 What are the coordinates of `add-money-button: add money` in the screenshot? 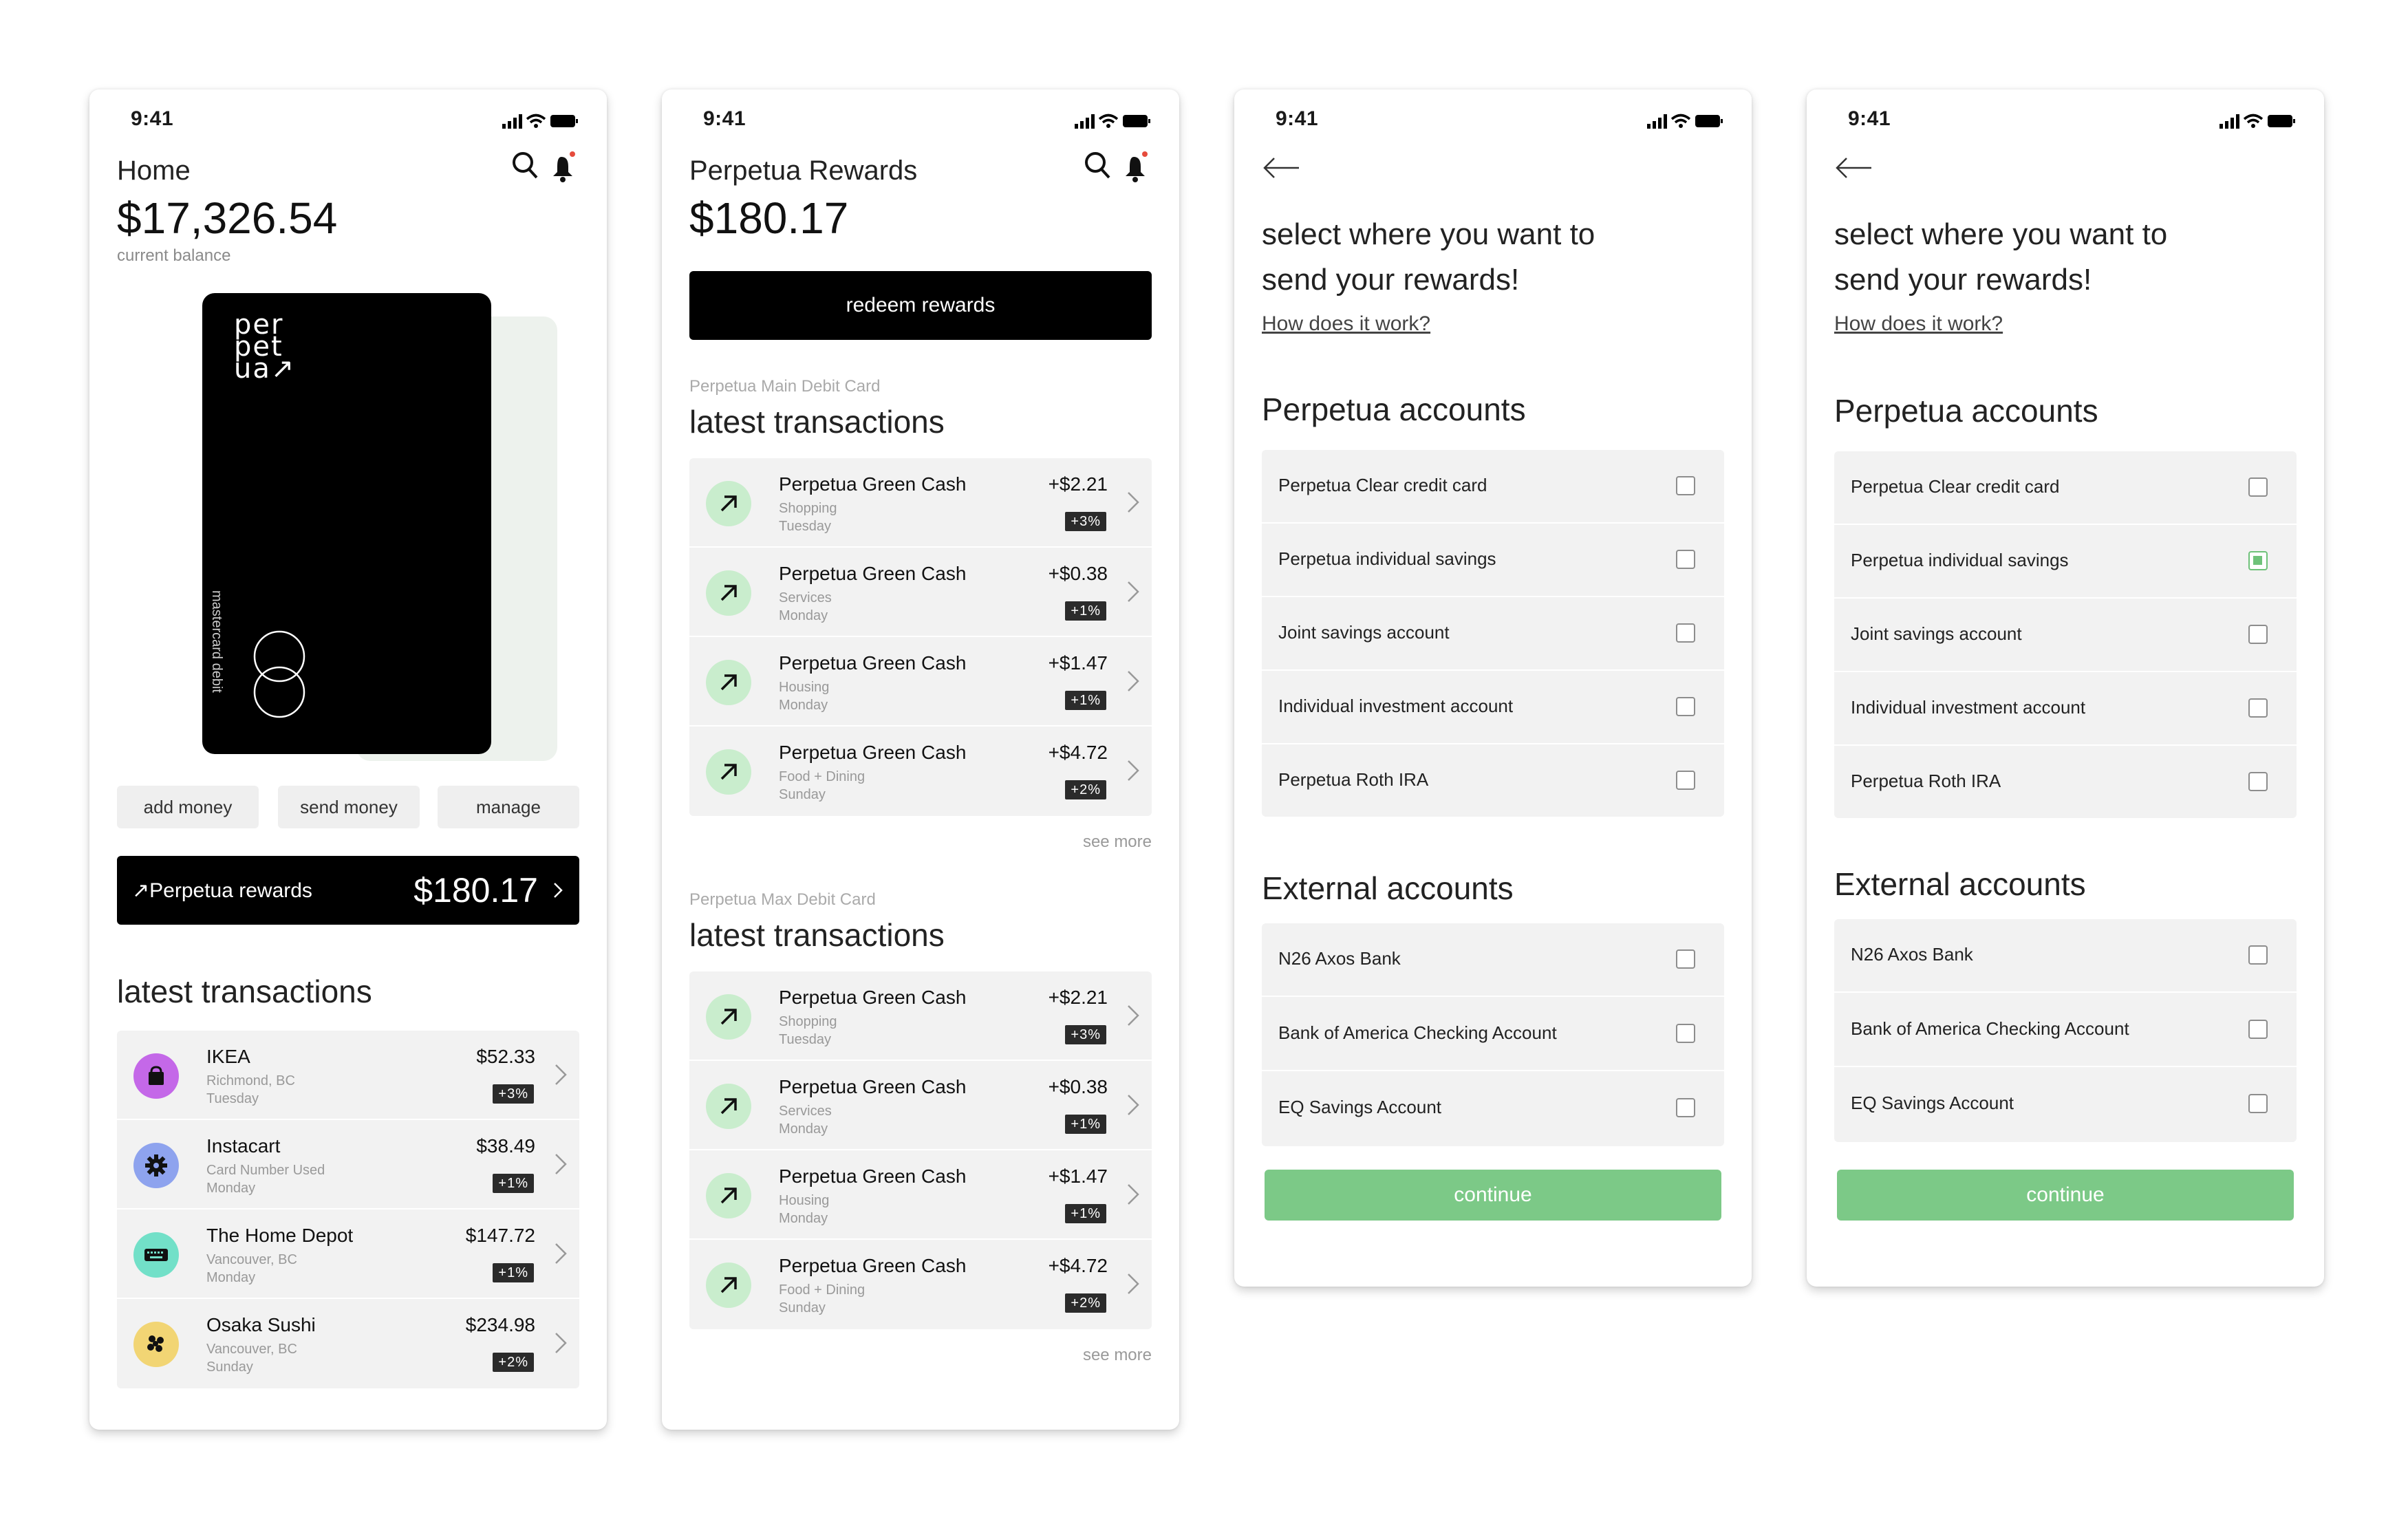 It's located at (188, 807).